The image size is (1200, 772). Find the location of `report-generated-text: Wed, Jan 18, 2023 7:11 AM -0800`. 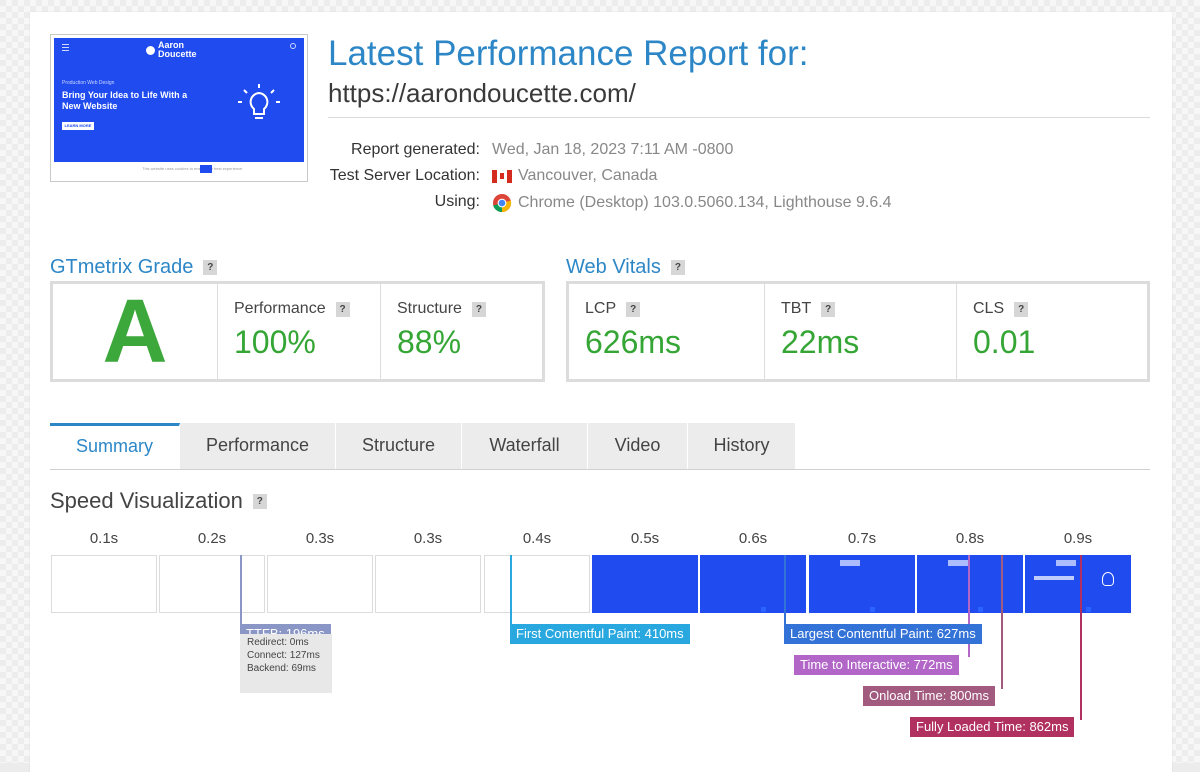

report-generated-text: Wed, Jan 18, 2023 7:11 AM -0800 is located at coordinates (613, 149).